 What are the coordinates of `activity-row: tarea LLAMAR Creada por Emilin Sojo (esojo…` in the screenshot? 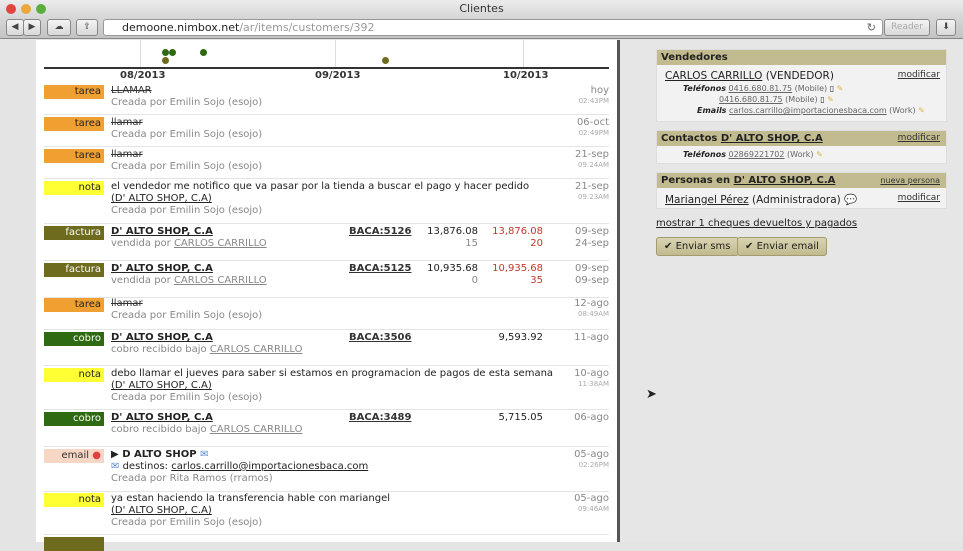 It's located at (326, 100).